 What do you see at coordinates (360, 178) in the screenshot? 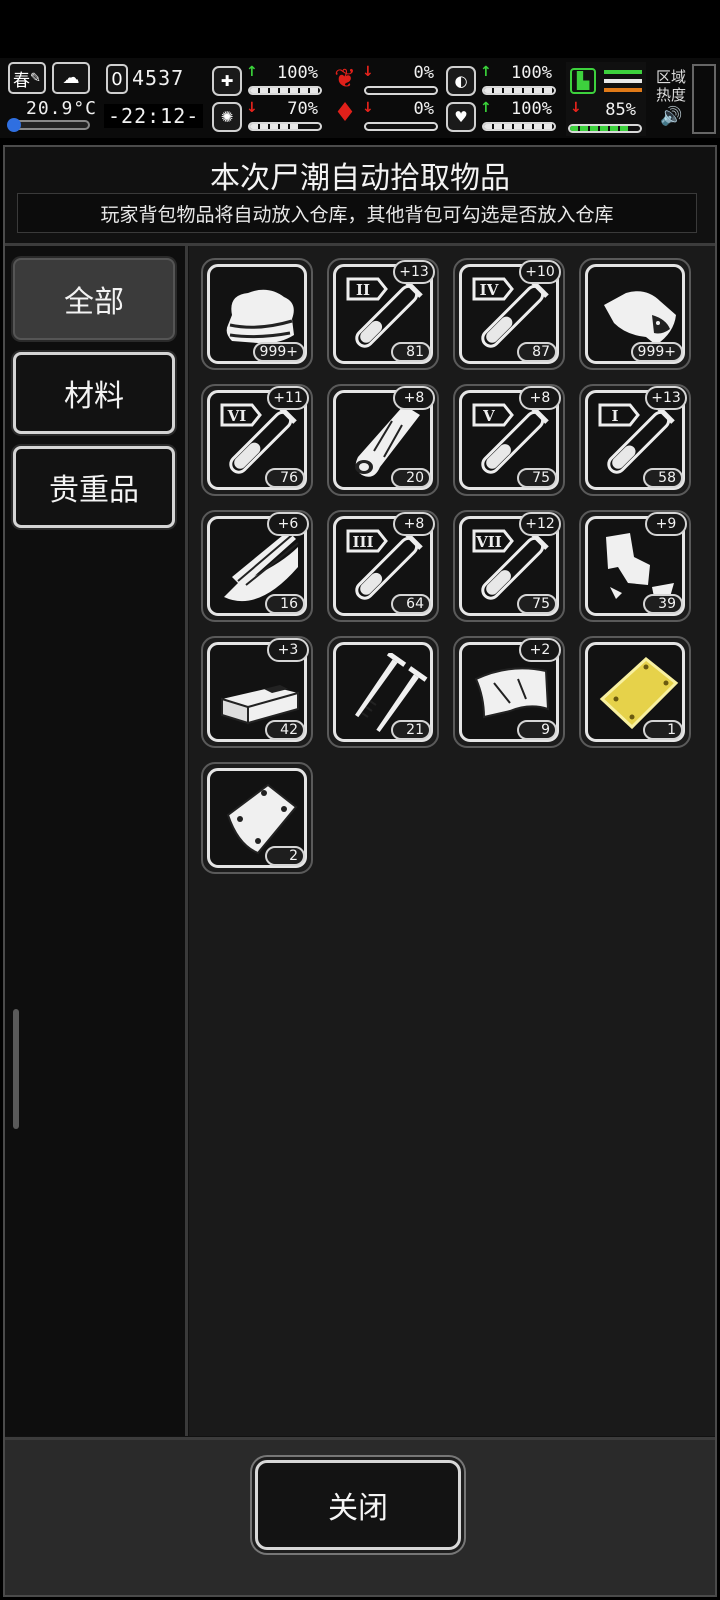
I see `page-title: 本次尸潮自动拾取物品` at bounding box center [360, 178].